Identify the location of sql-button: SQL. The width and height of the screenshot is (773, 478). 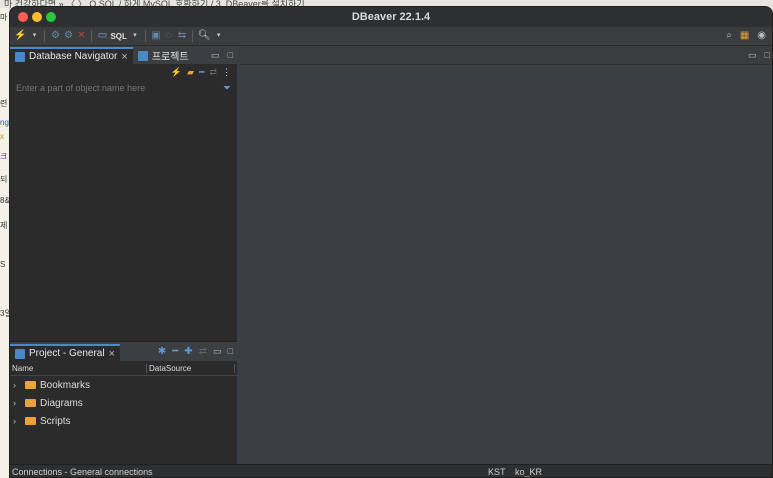
(118, 36).